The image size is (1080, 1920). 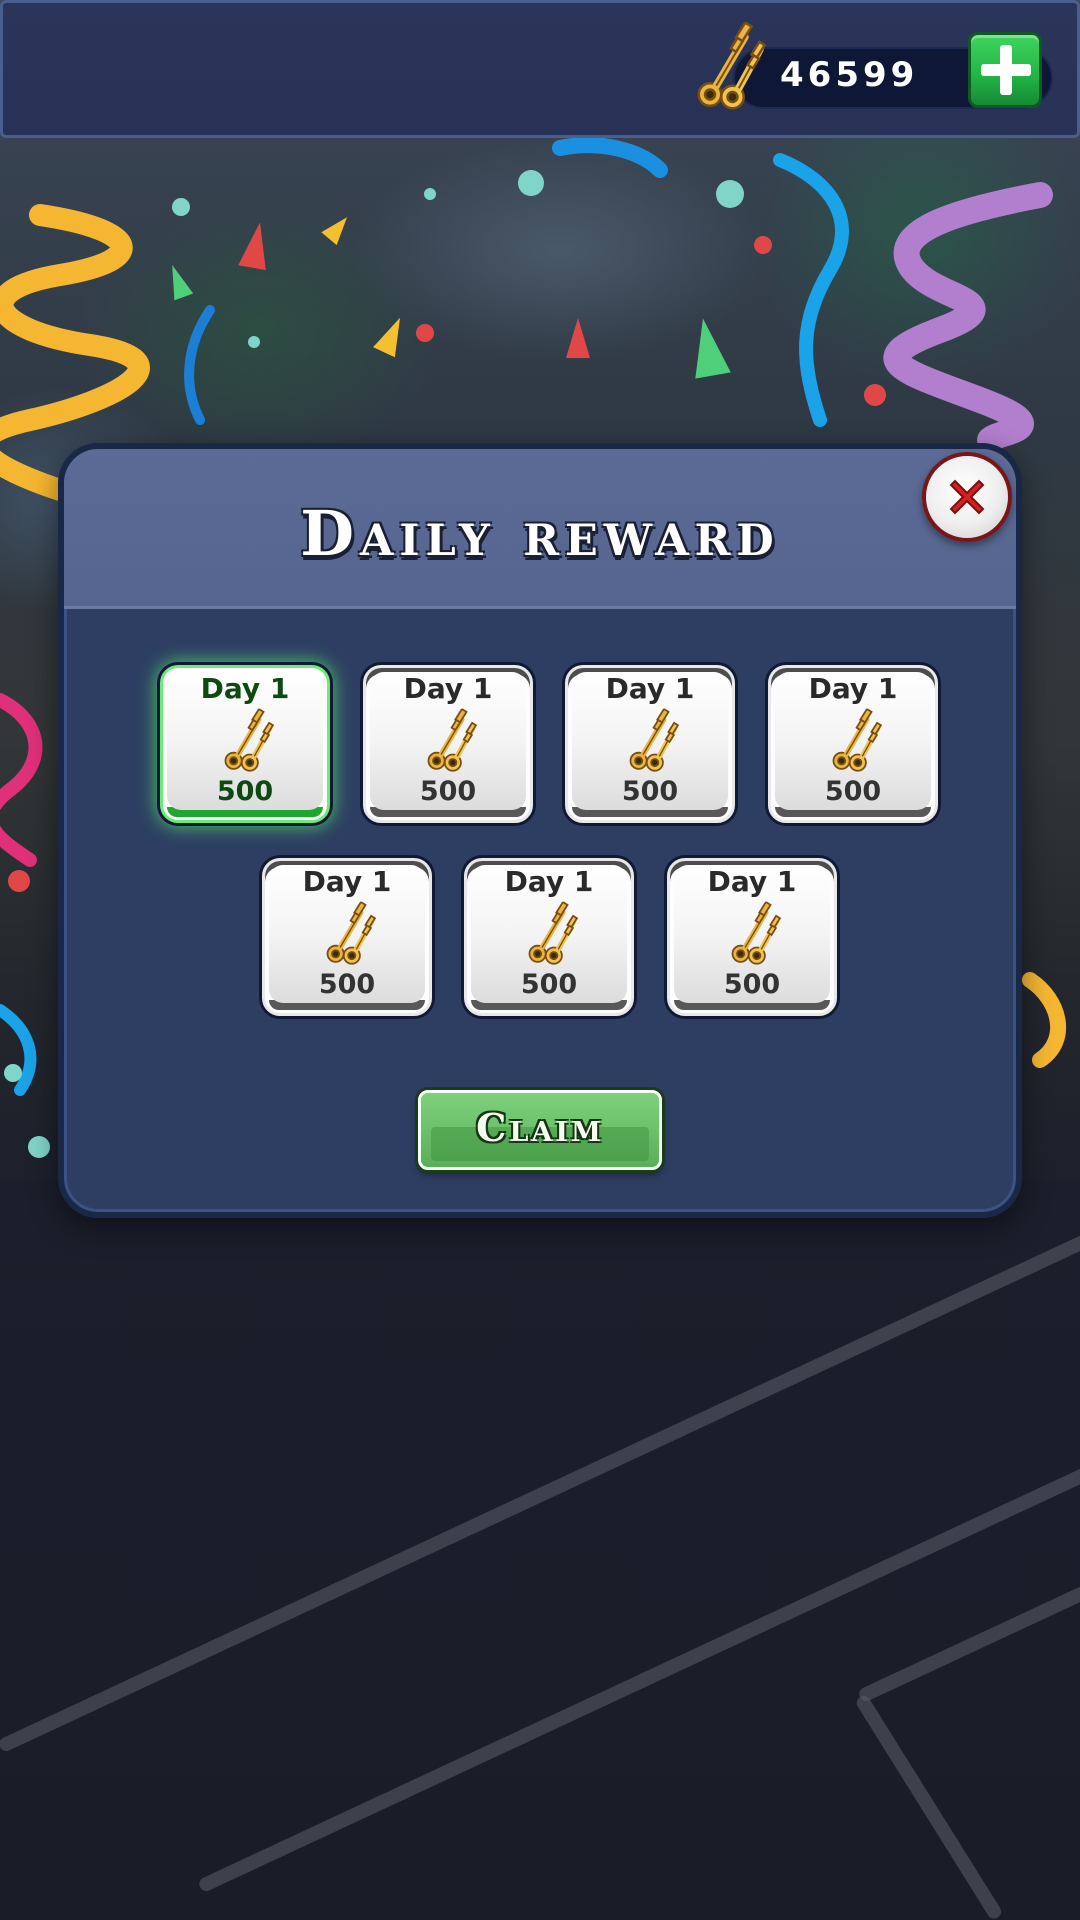 I want to click on day-reward-card-5: Day 1 500, so click(x=347, y=937).